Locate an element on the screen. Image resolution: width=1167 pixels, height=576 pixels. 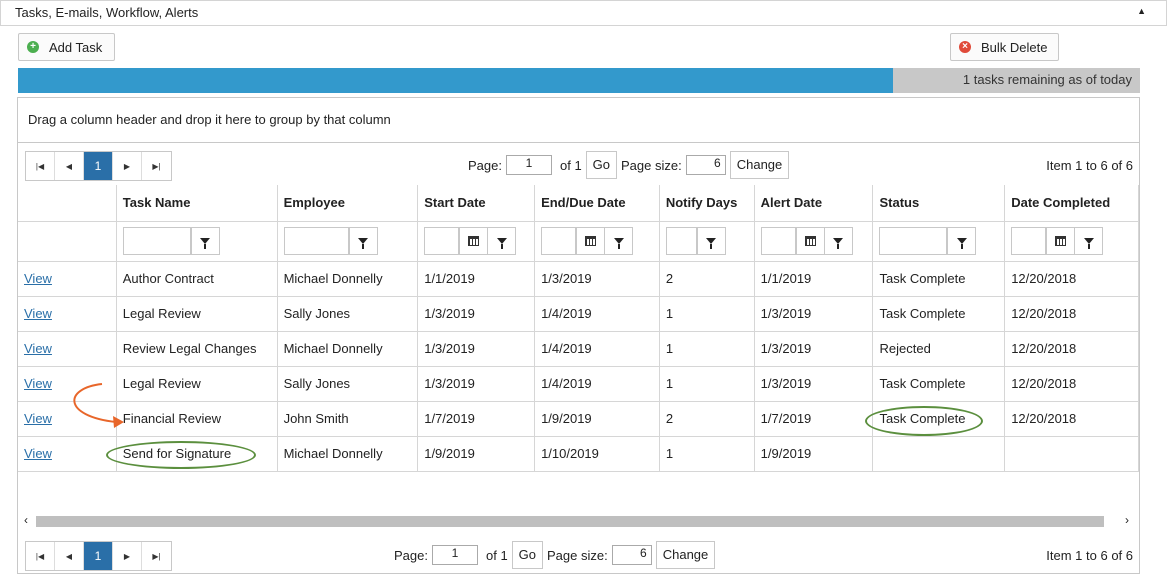
task-name-filter is located at coordinates (171, 241).